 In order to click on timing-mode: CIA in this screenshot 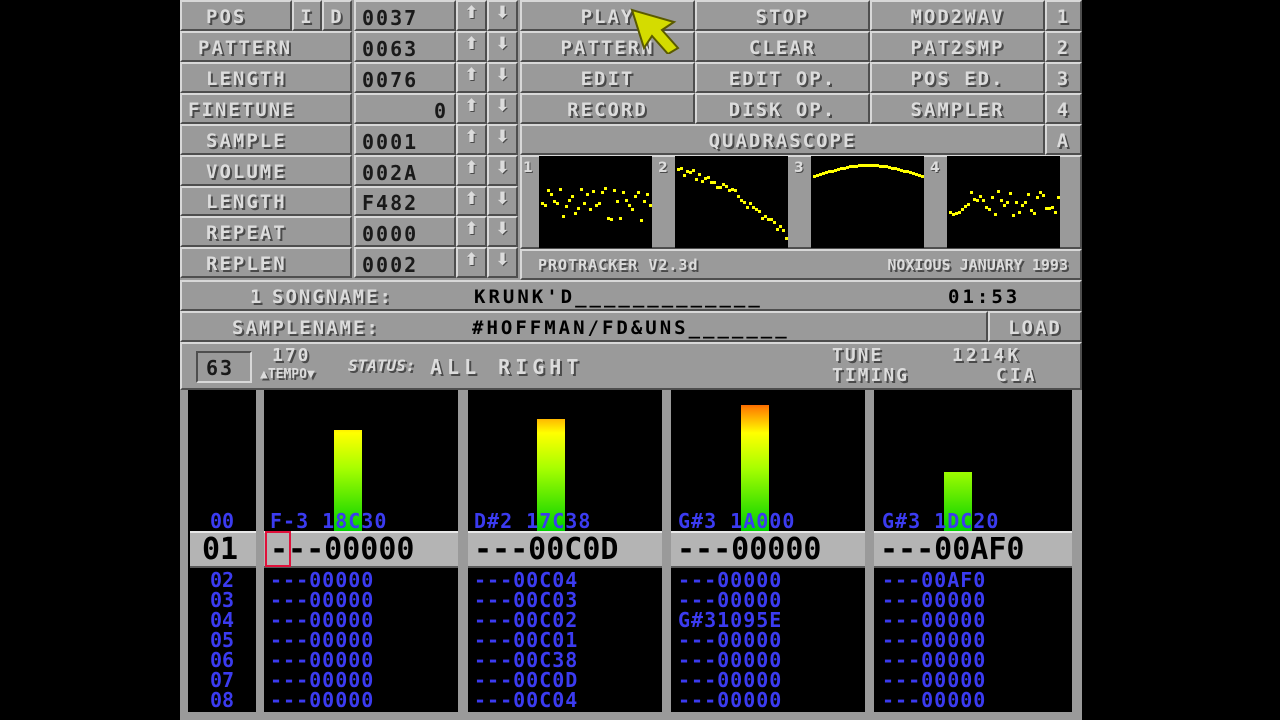, I will do `click(1017, 376)`.